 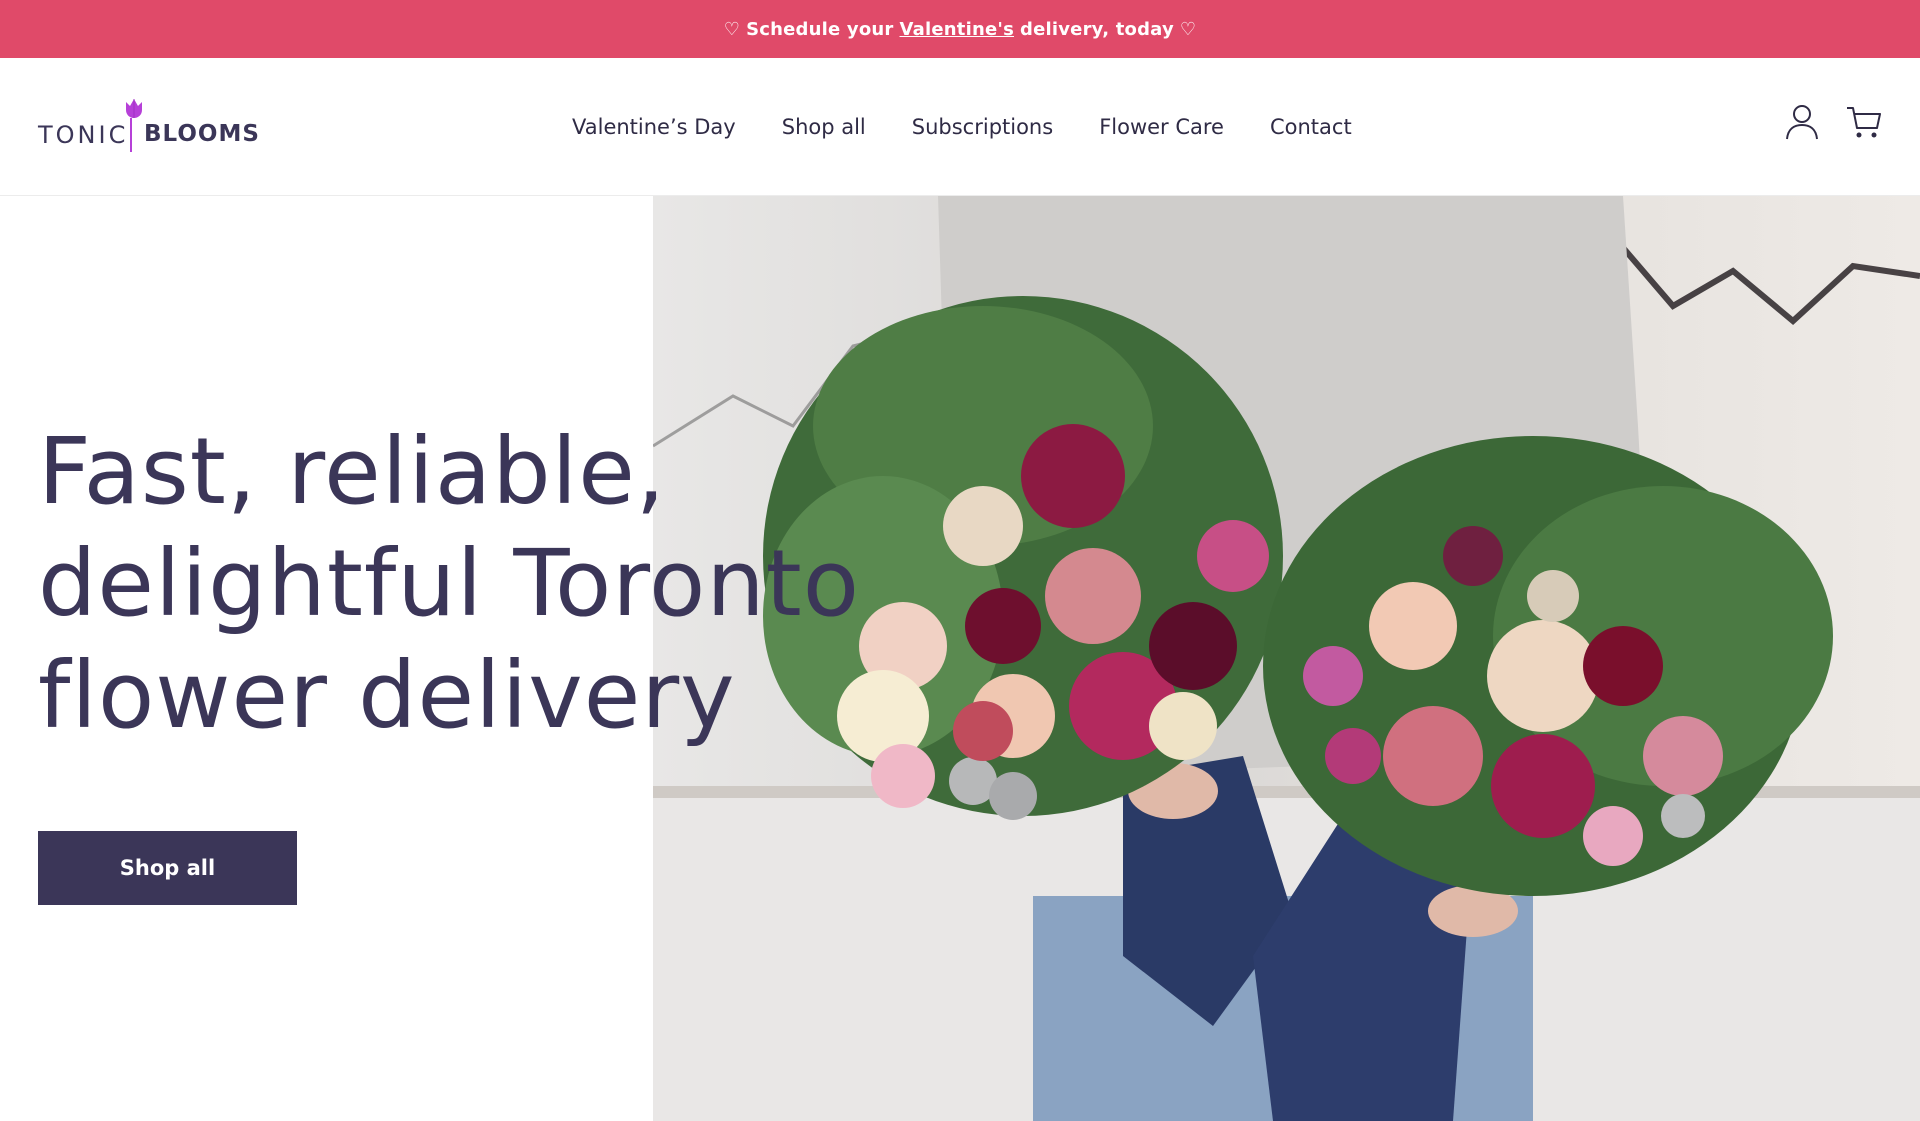 What do you see at coordinates (1161, 127) in the screenshot?
I see `nav-flower-care: Flower Care` at bounding box center [1161, 127].